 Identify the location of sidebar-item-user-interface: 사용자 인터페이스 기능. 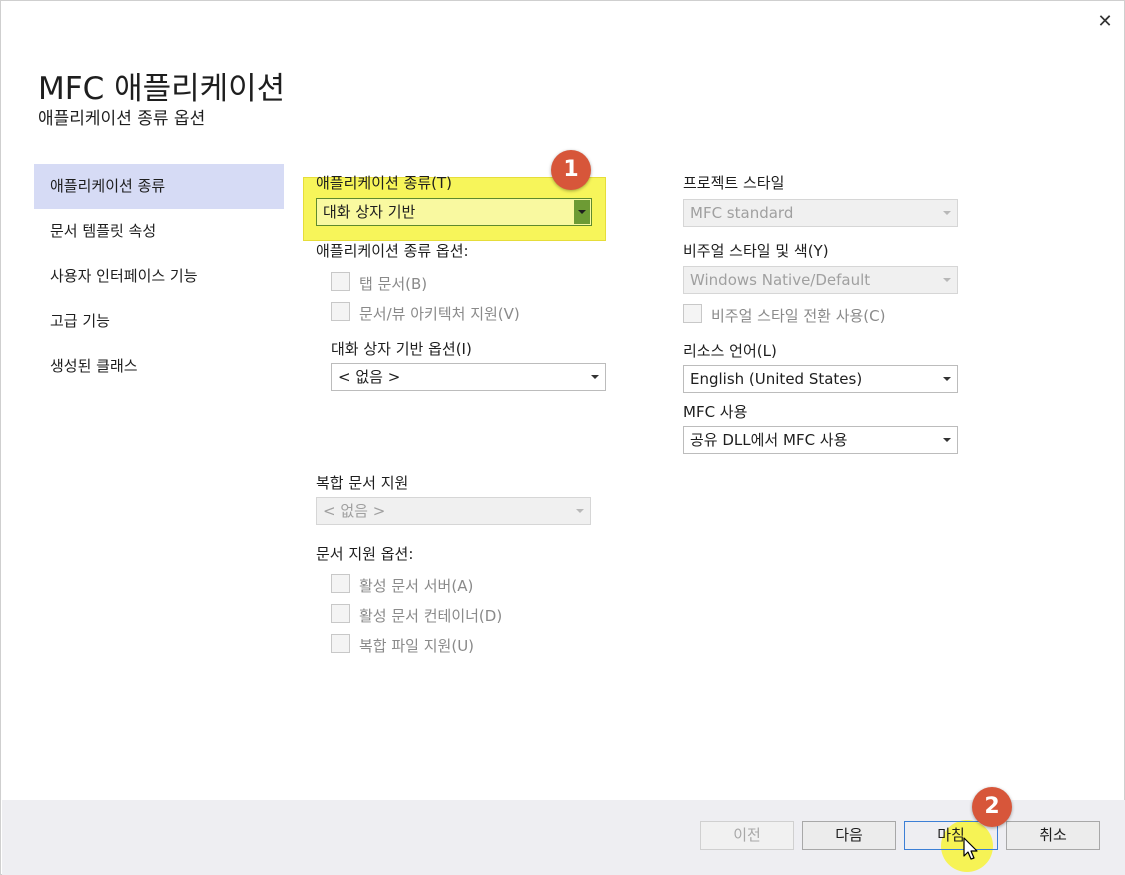
(159, 276).